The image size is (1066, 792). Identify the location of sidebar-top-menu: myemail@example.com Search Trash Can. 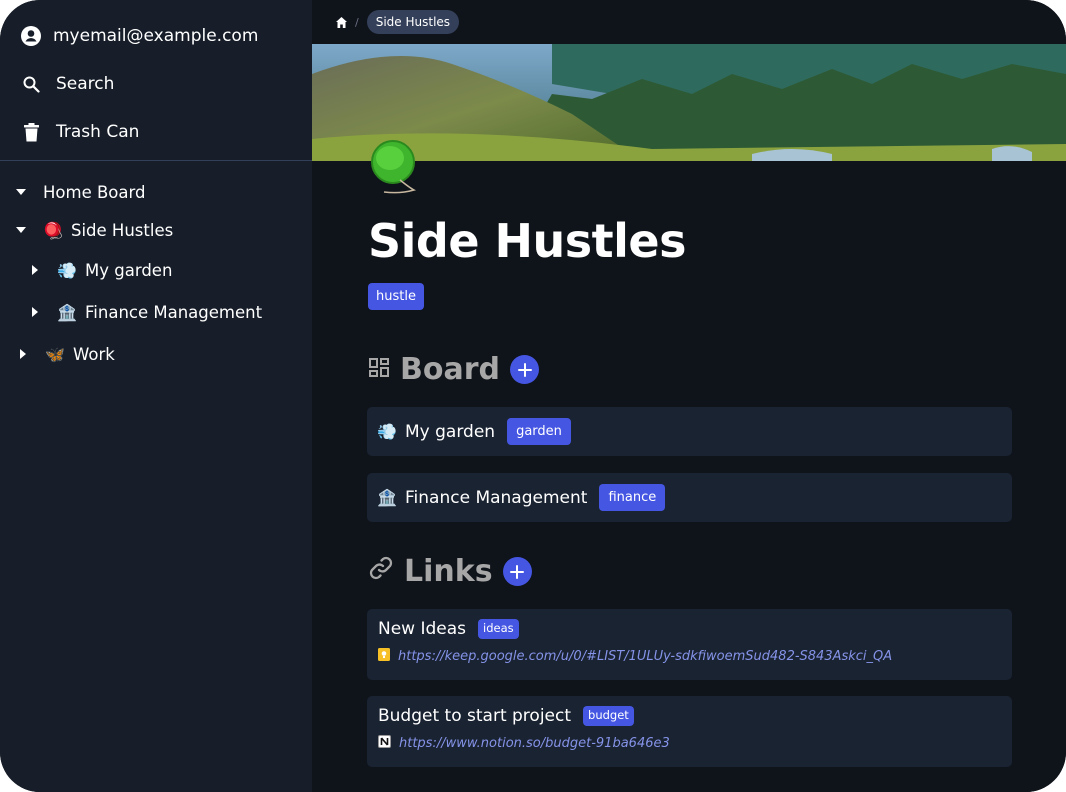
(156, 80).